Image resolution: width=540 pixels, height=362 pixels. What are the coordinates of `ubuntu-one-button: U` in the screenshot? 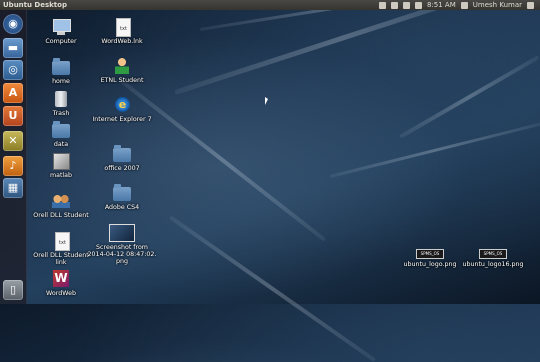 It's located at (13, 116).